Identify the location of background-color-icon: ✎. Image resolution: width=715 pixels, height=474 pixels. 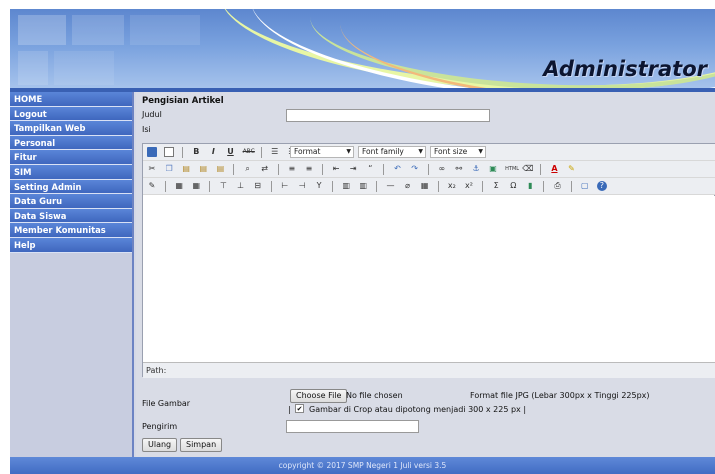
(572, 169).